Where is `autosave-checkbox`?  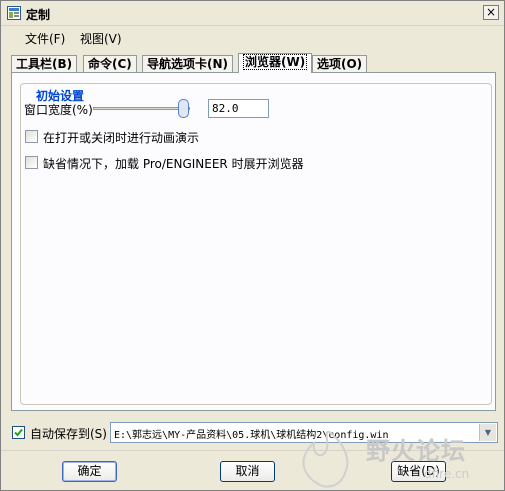
autosave-checkbox is located at coordinates (18, 432).